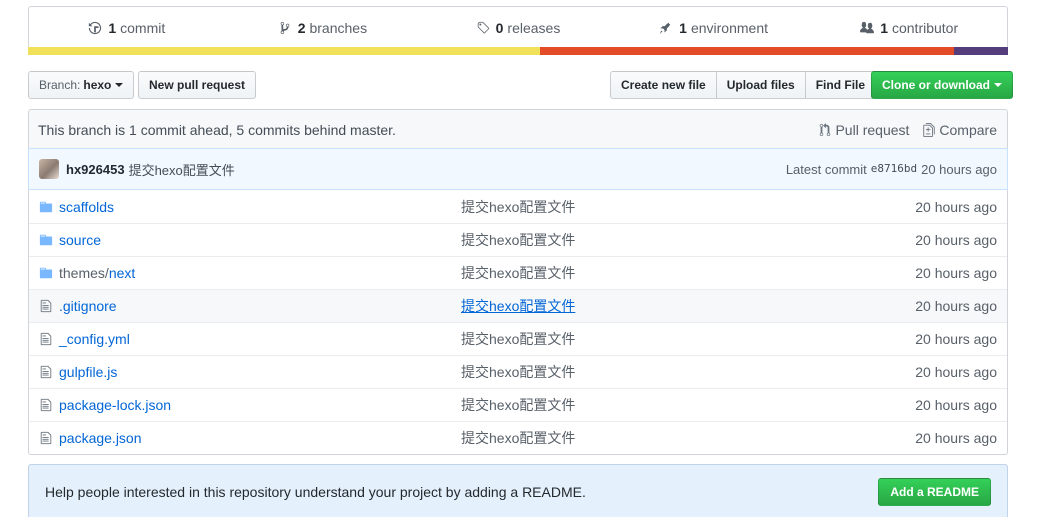 Image resolution: width=1038 pixels, height=517 pixels. I want to click on file-row: .gitignore 提交hexo配置文件 20 hours ago, so click(518, 305).